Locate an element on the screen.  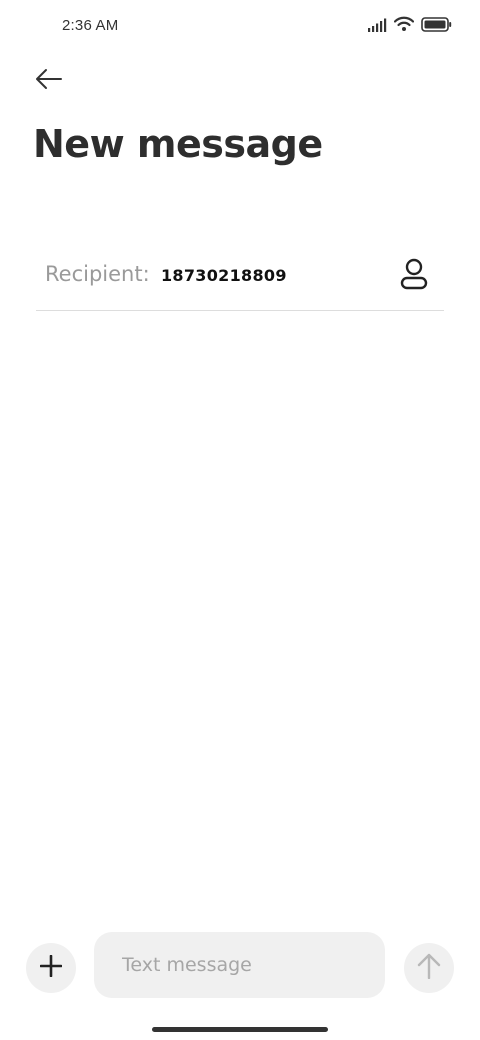
contact-person-icon is located at coordinates (414, 276).